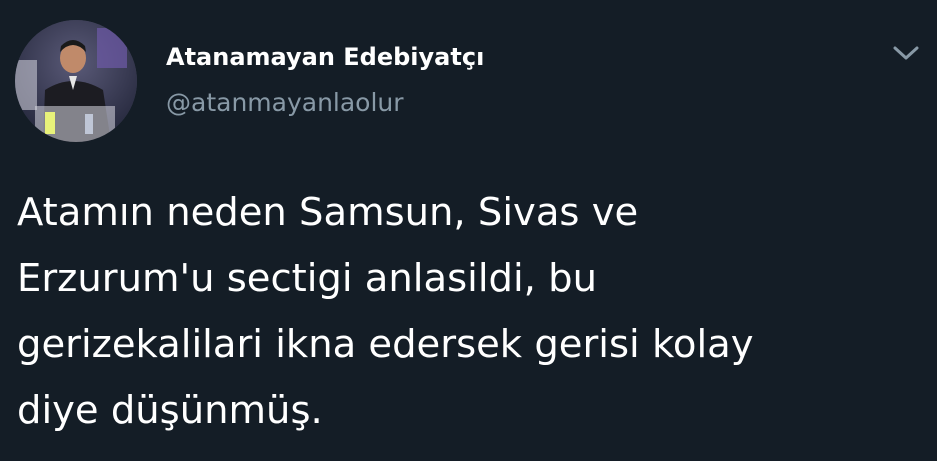 The width and height of the screenshot is (937, 461). I want to click on author-handle: @atanmayanlaolur, so click(285, 103).